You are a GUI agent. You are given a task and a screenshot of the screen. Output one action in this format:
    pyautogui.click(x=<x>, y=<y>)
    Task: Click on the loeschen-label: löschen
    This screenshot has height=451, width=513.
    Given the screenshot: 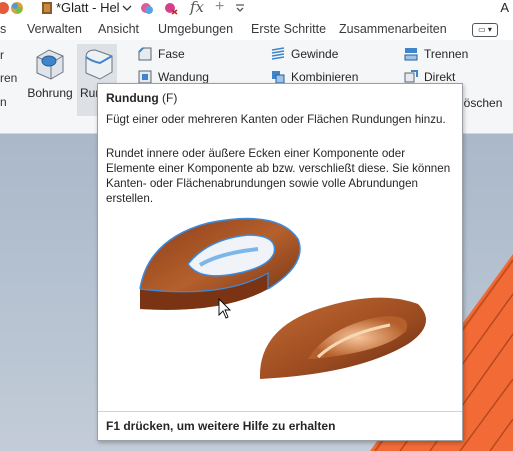 What is the action you would take?
    pyautogui.click(x=481, y=103)
    